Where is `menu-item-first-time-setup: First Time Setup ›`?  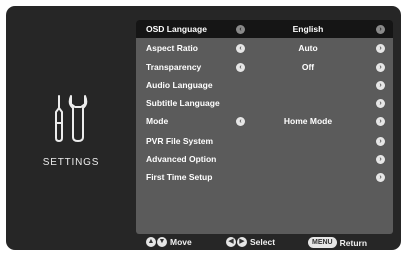
menu-item-first-time-setup: First Time Setup › is located at coordinates (264, 177).